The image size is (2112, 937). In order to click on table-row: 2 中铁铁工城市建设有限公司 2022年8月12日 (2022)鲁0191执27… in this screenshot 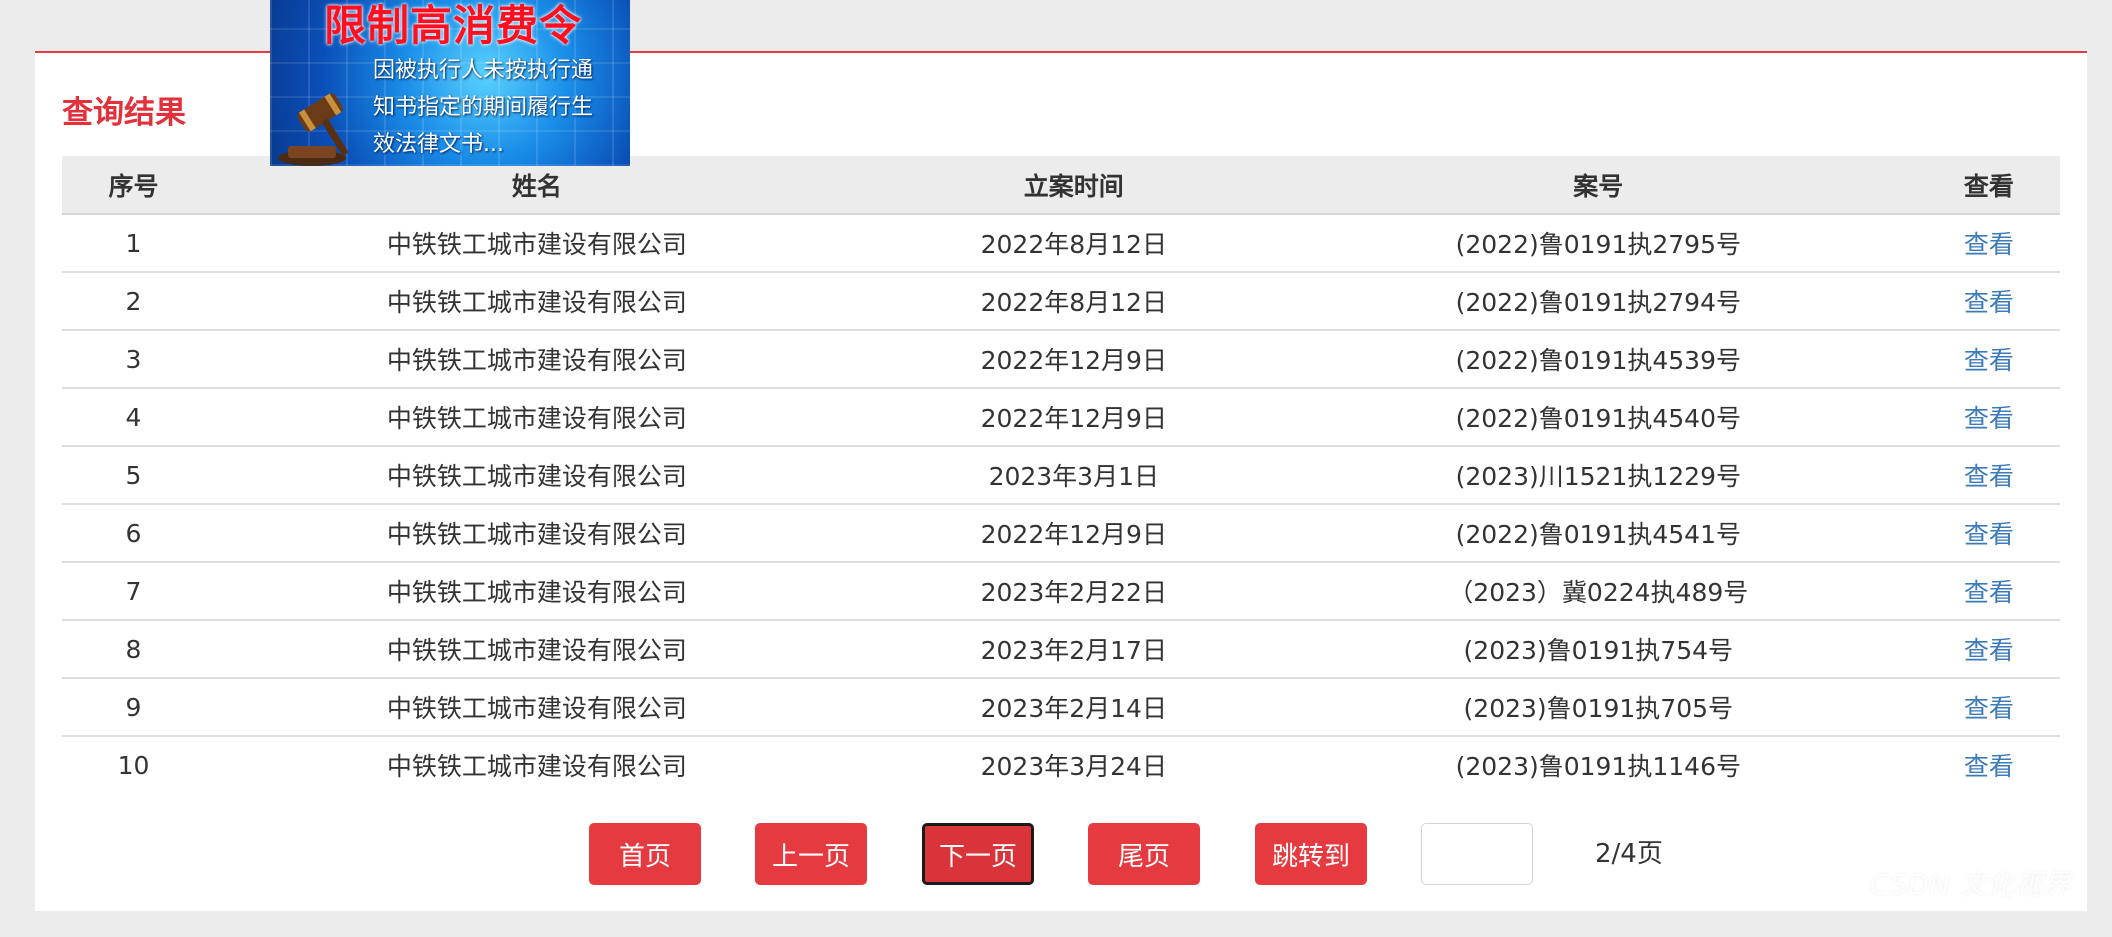, I will do `click(1061, 301)`.